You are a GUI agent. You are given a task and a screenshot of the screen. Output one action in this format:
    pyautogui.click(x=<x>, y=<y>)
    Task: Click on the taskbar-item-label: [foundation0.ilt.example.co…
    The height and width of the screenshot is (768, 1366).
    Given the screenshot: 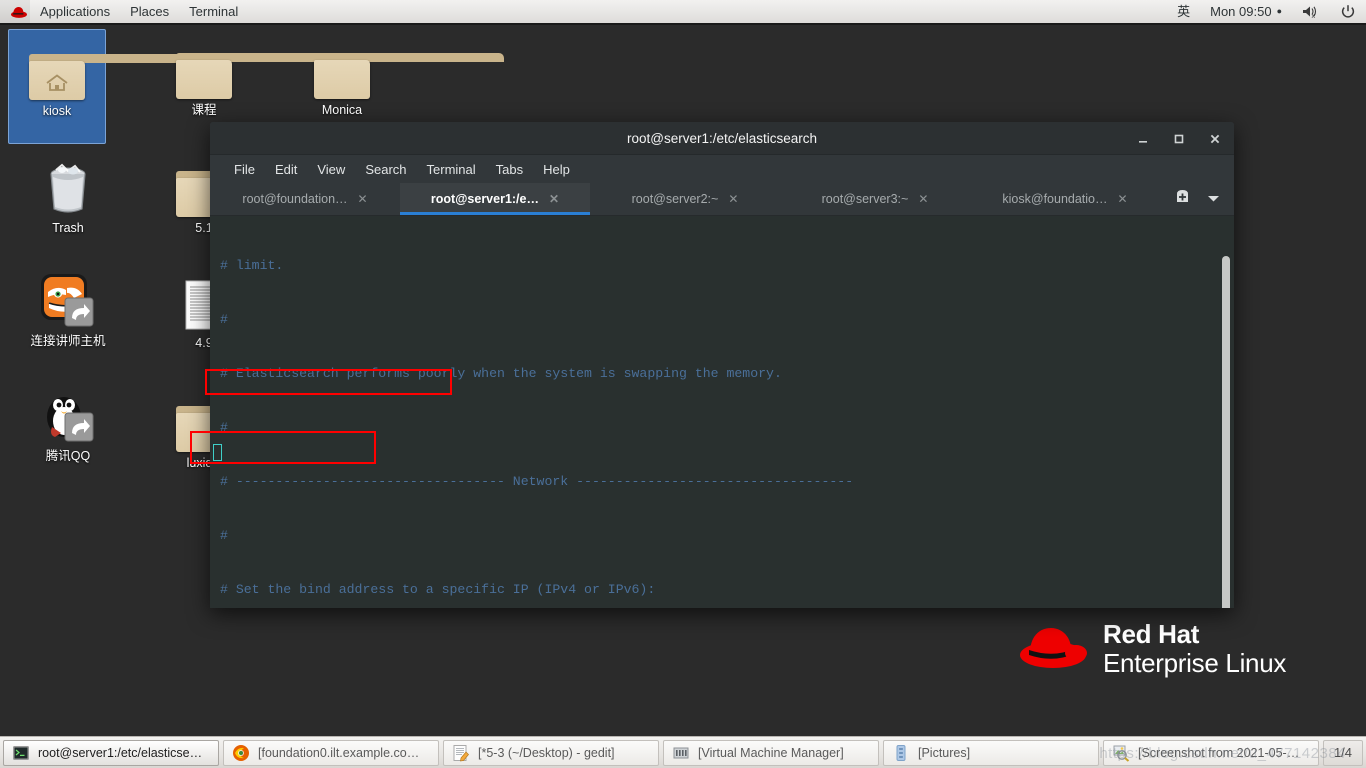 What is the action you would take?
    pyautogui.click(x=339, y=752)
    